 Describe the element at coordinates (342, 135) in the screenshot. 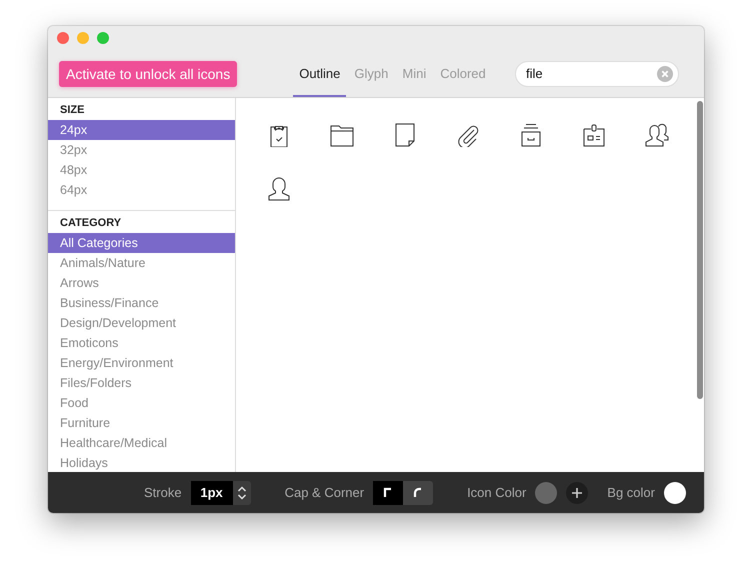

I see `folder-icon` at that location.